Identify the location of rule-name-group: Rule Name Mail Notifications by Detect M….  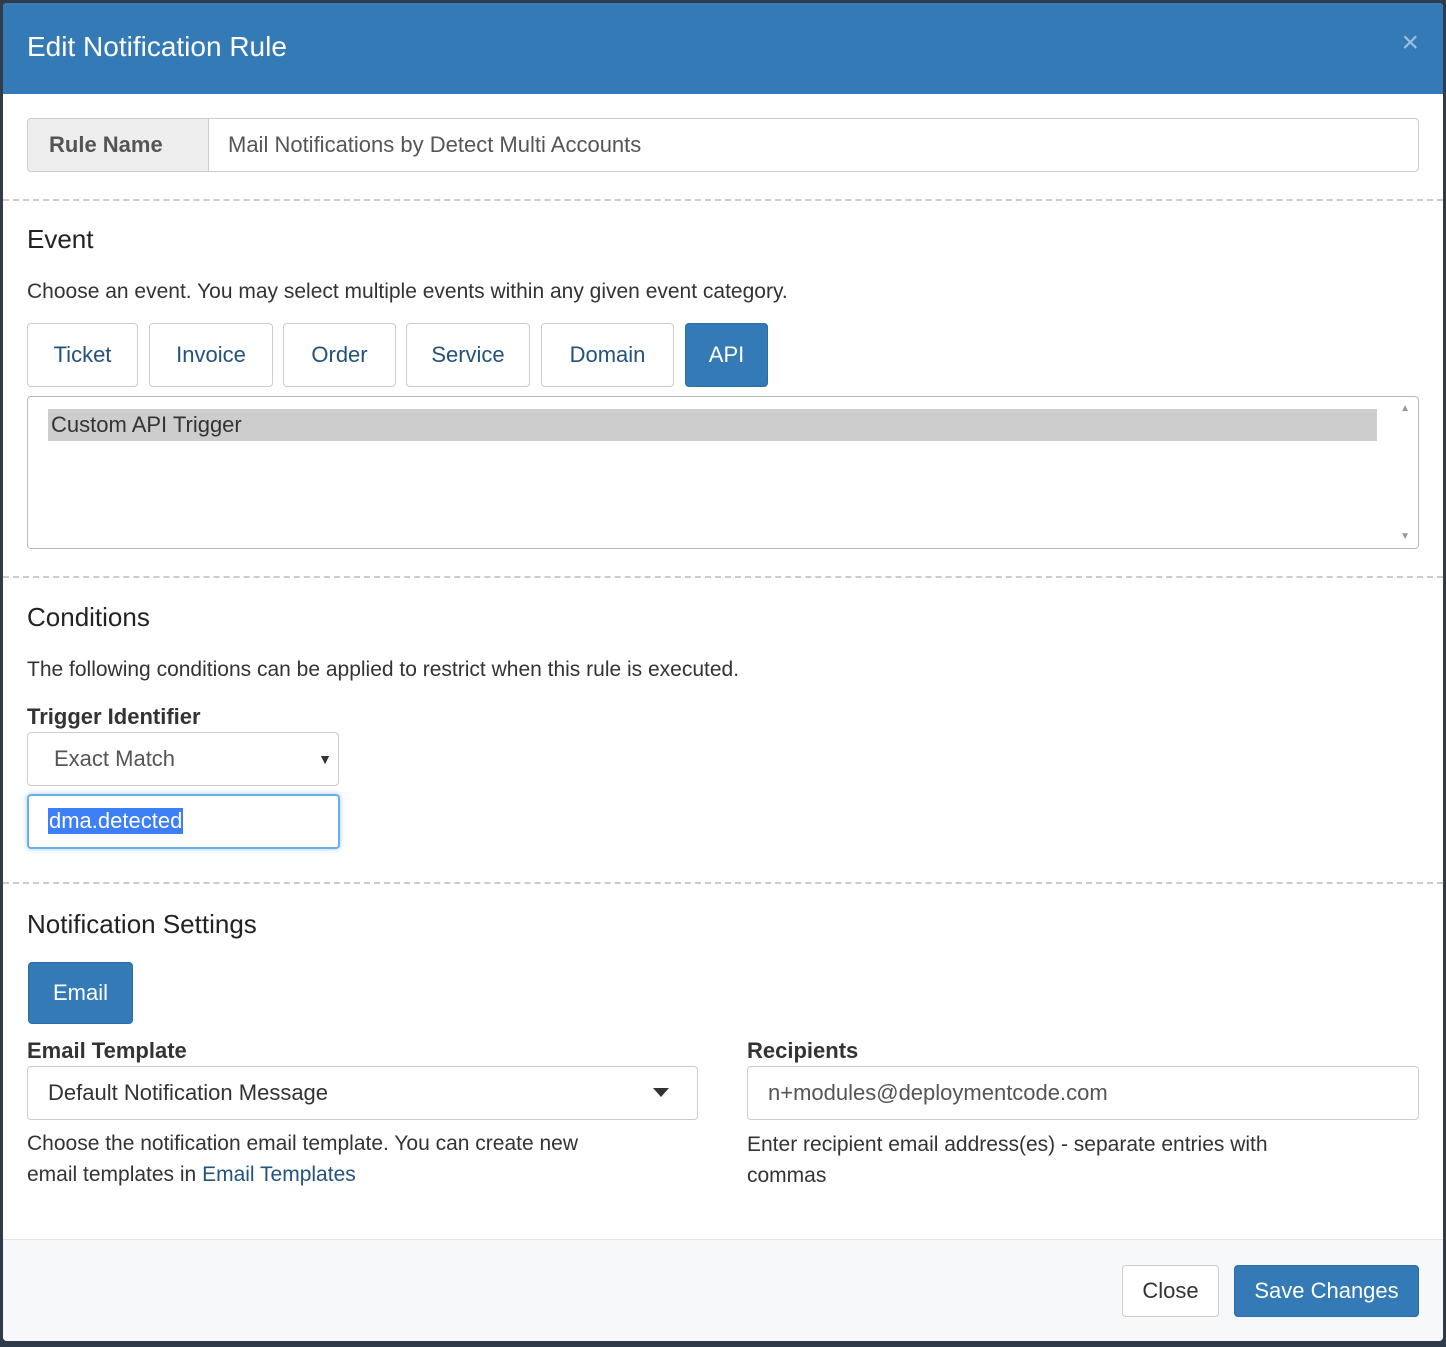
(723, 145).